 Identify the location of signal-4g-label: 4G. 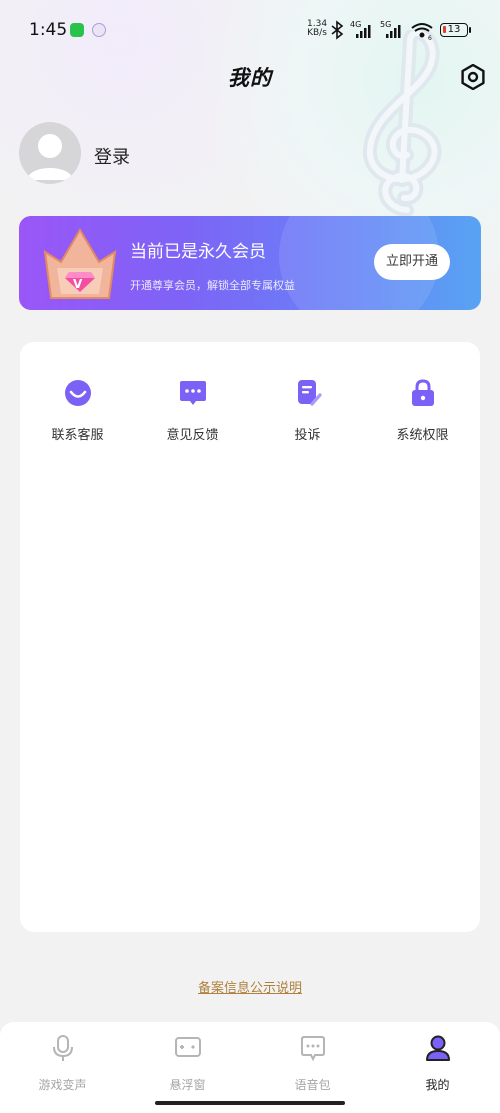
(355, 24).